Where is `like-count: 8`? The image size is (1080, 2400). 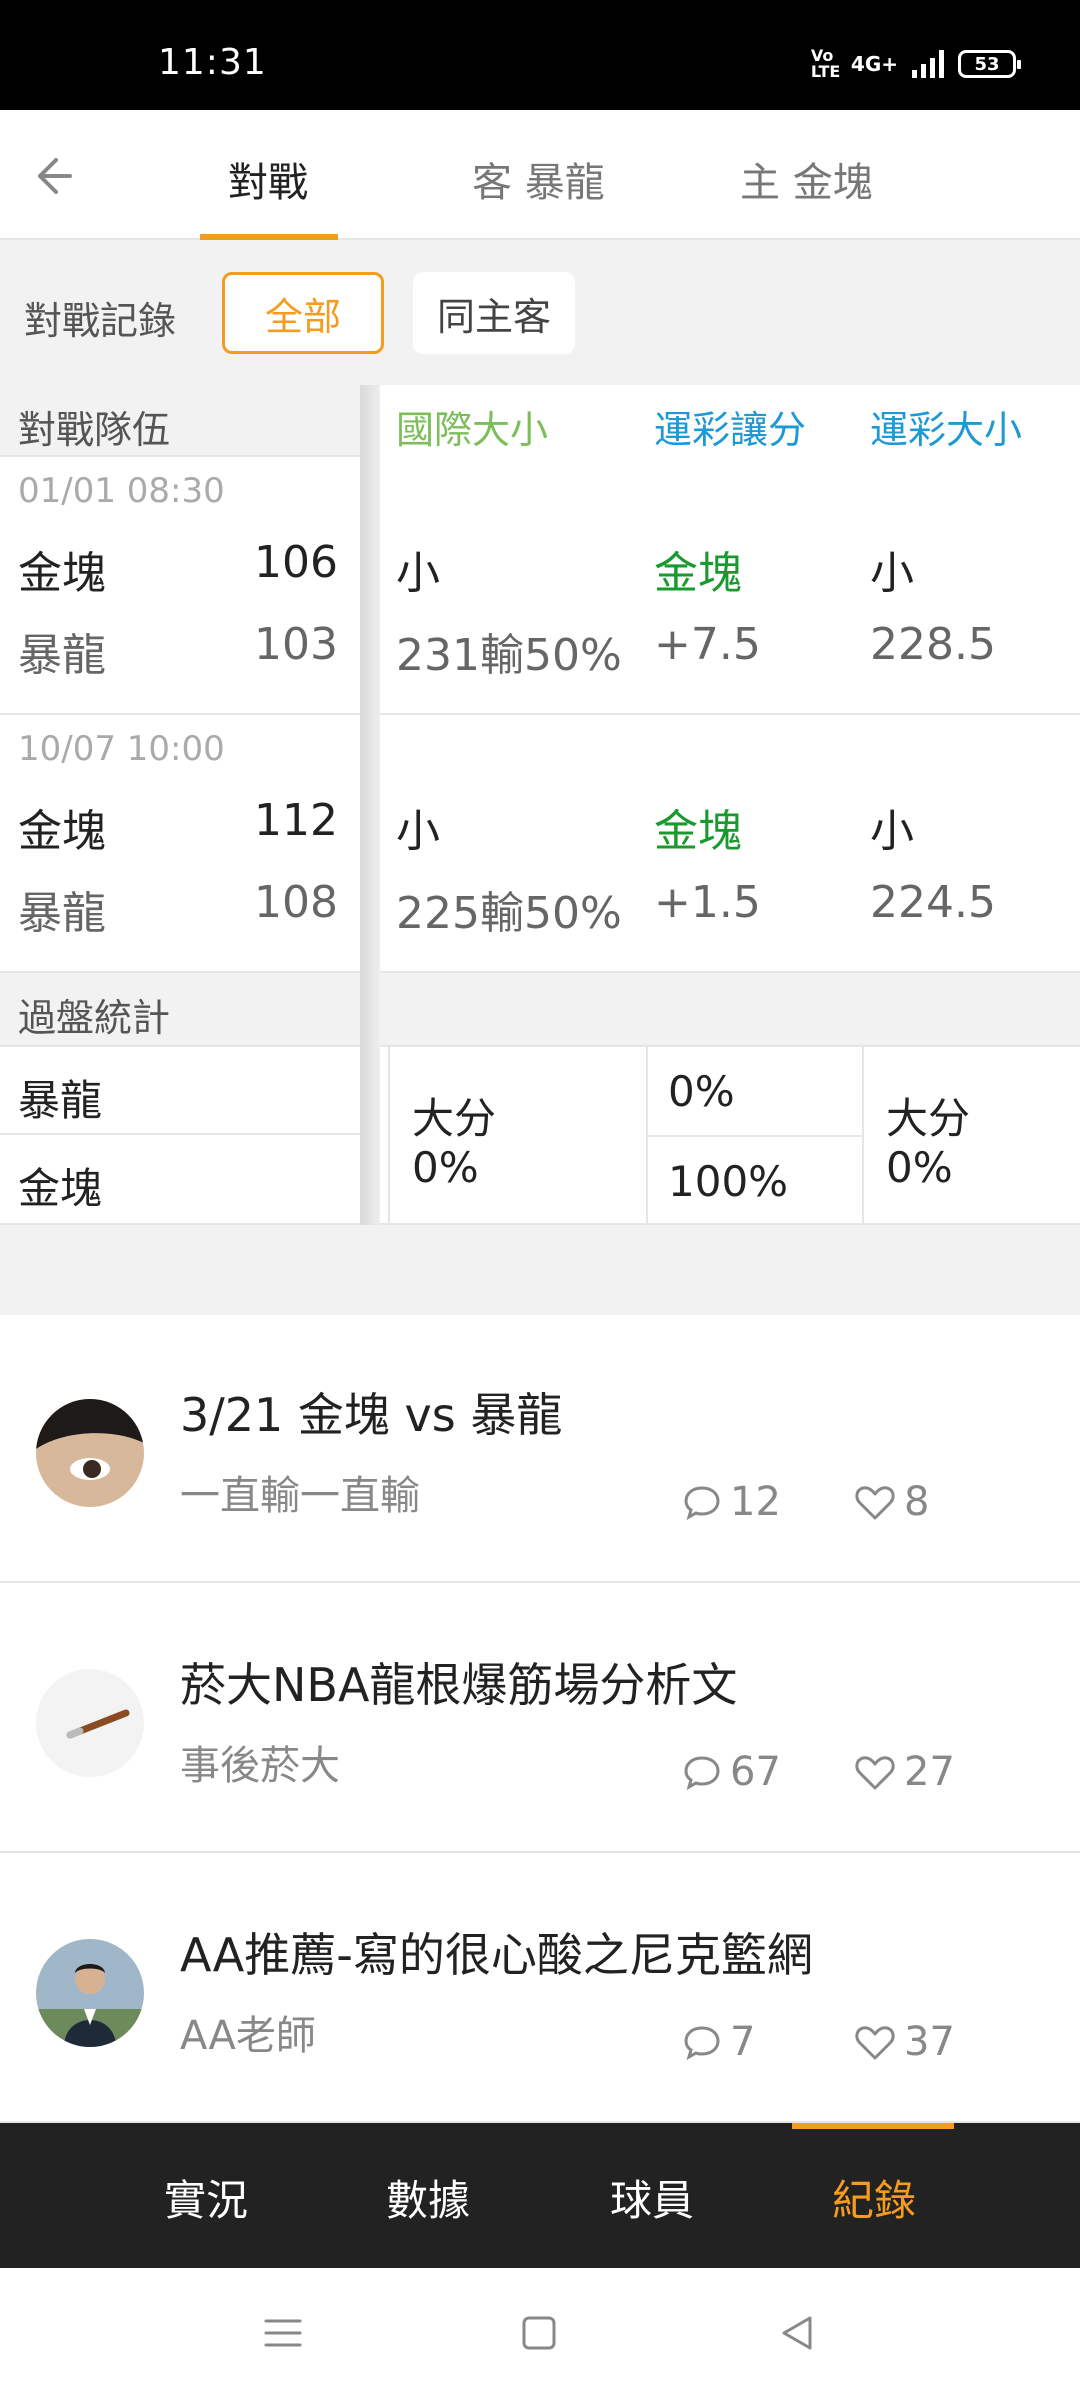
like-count: 8 is located at coordinates (891, 1502).